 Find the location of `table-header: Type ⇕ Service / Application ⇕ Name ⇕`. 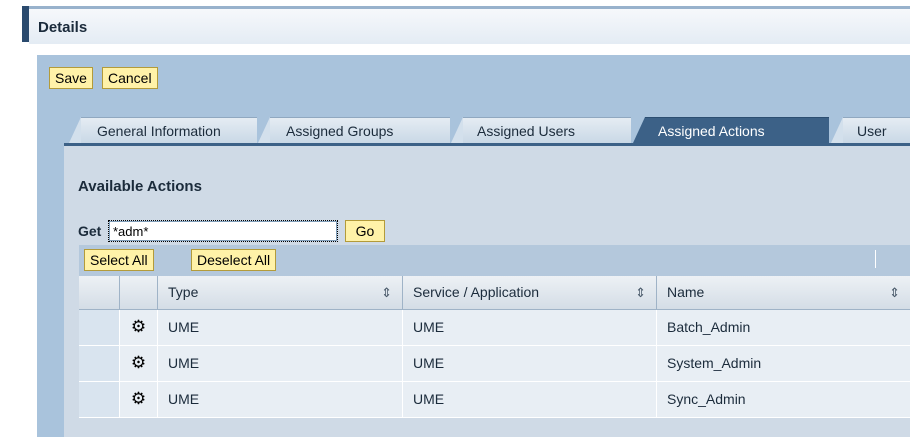

table-header: Type ⇕ Service / Application ⇕ Name ⇕ is located at coordinates (494, 293).